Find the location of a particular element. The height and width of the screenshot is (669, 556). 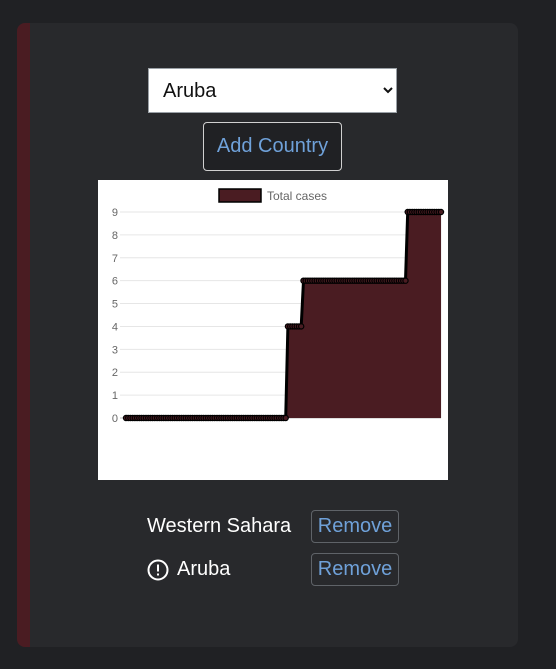

legend-label: Total cases is located at coordinates (297, 196).